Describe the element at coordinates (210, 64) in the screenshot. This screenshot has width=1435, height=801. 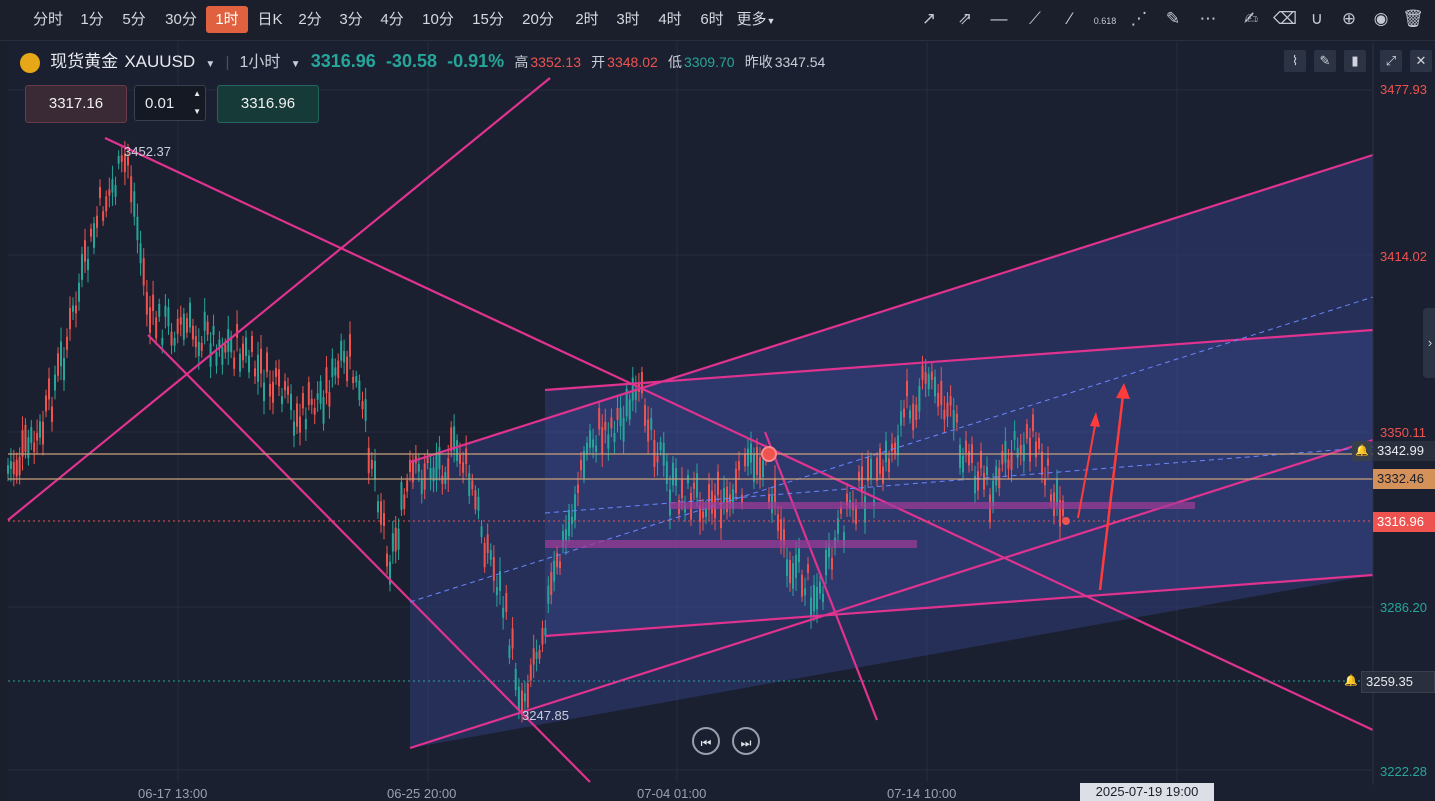
I see `symbol-dropdown-icon: ▼` at that location.